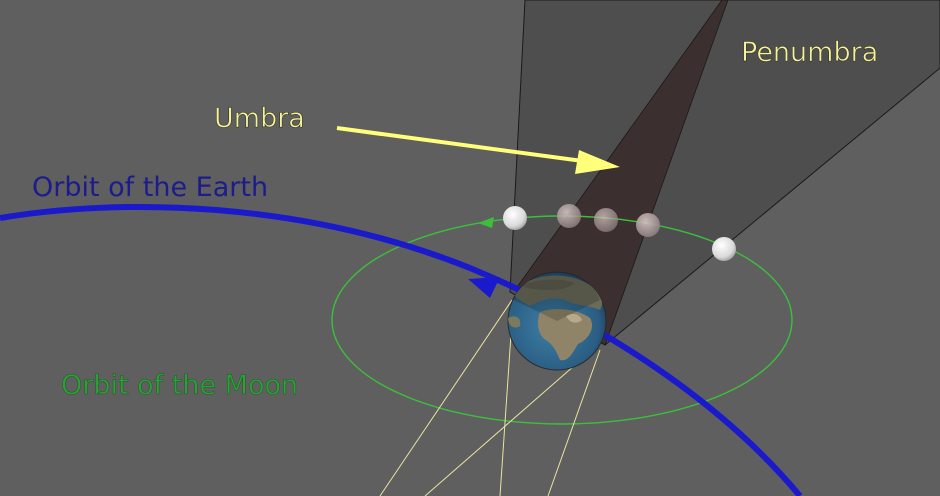  I want to click on penumbra-label: Penumbra, so click(809, 52).